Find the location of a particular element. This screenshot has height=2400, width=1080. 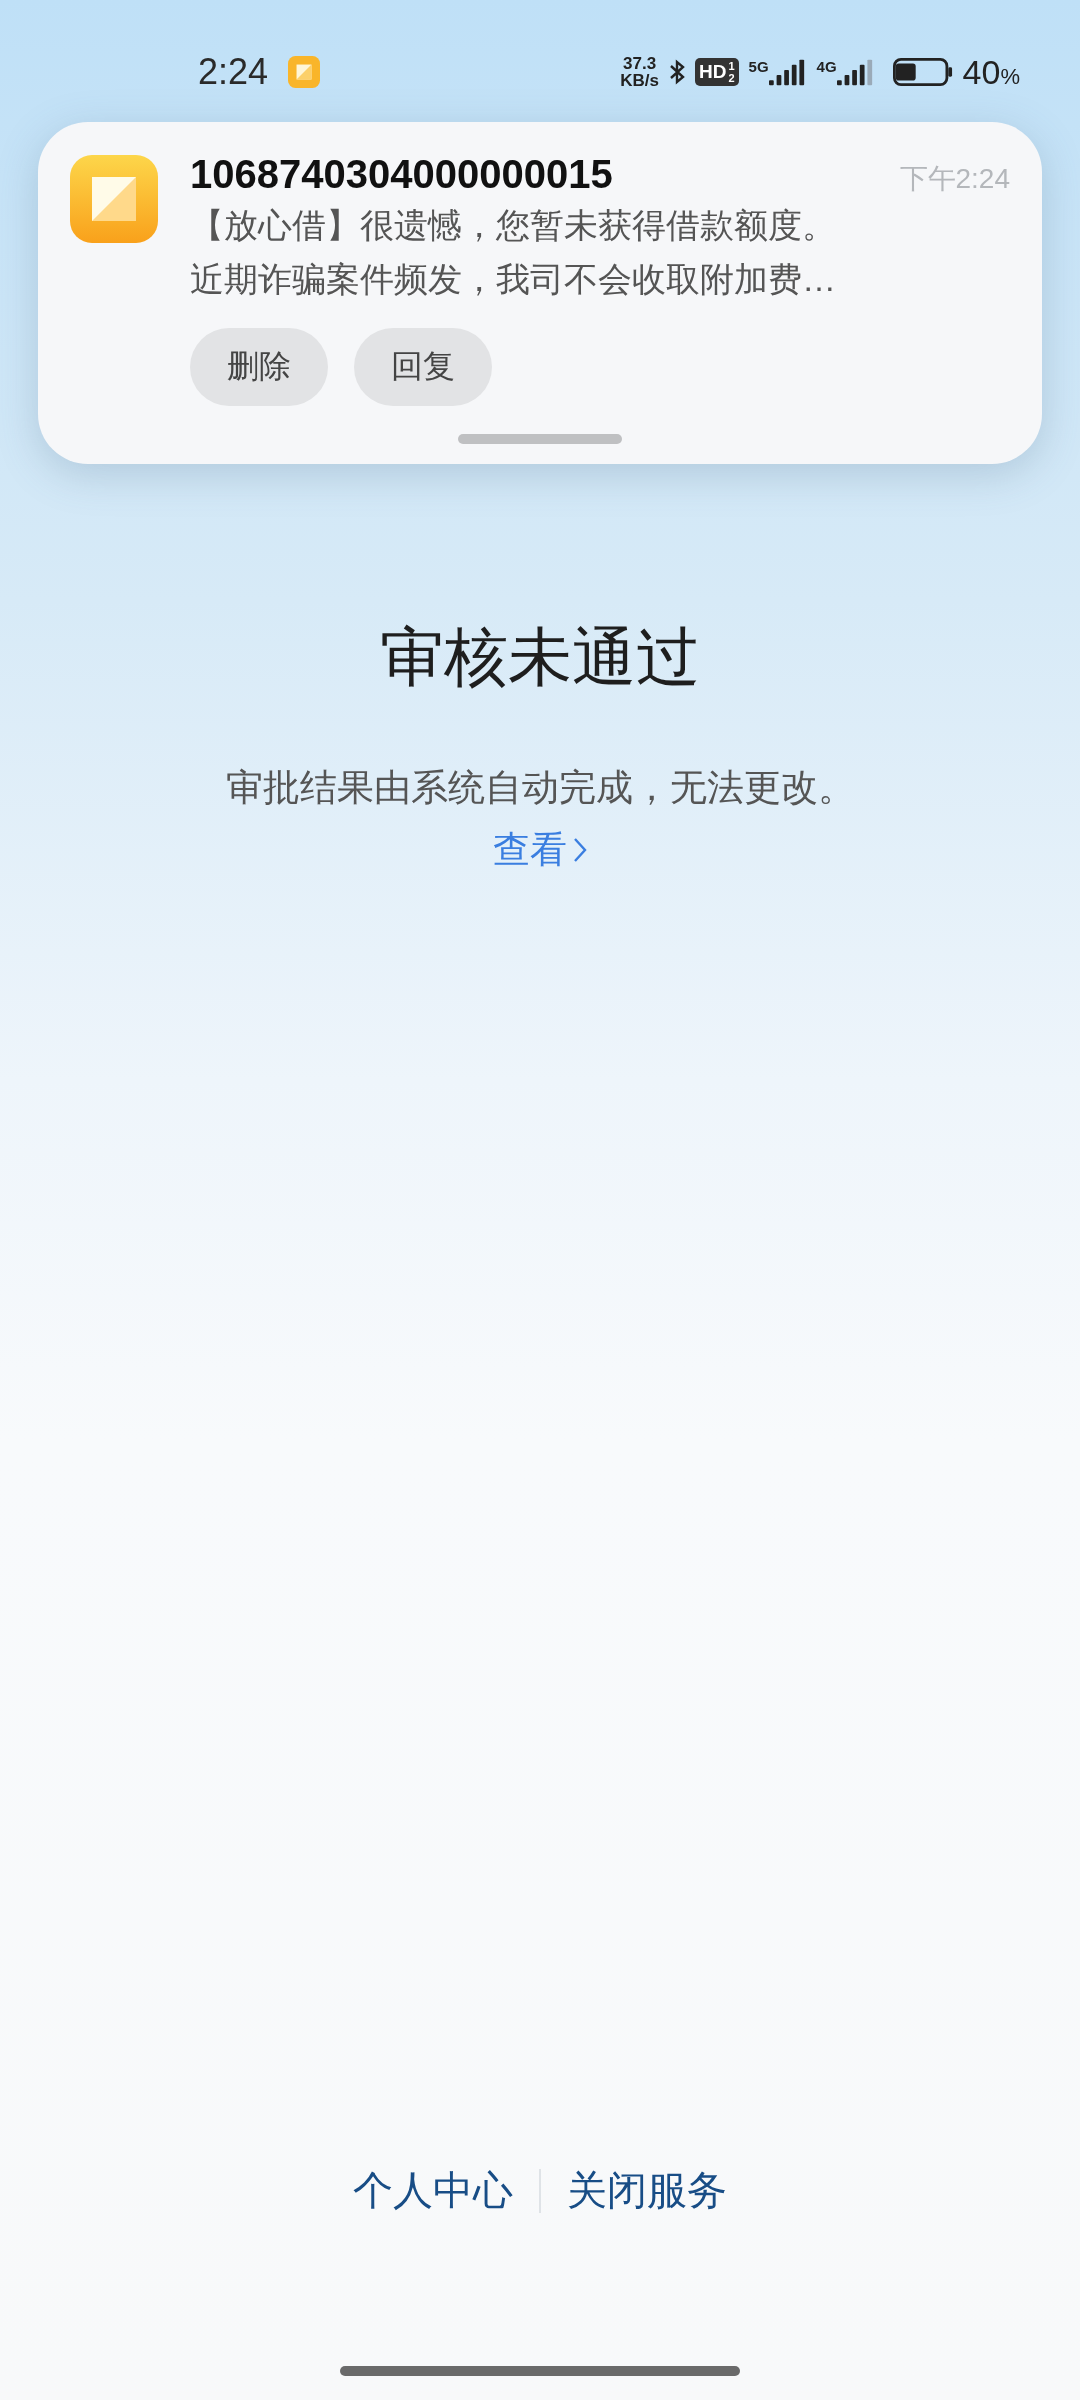

notification-card: 1068740304000000015 下午2:24 【放心借】很遗憾，您暂未获得借款额度。 近期诈骗案件频发，我司不会收取附加费… 删除 回复 is located at coordinates (540, 293).